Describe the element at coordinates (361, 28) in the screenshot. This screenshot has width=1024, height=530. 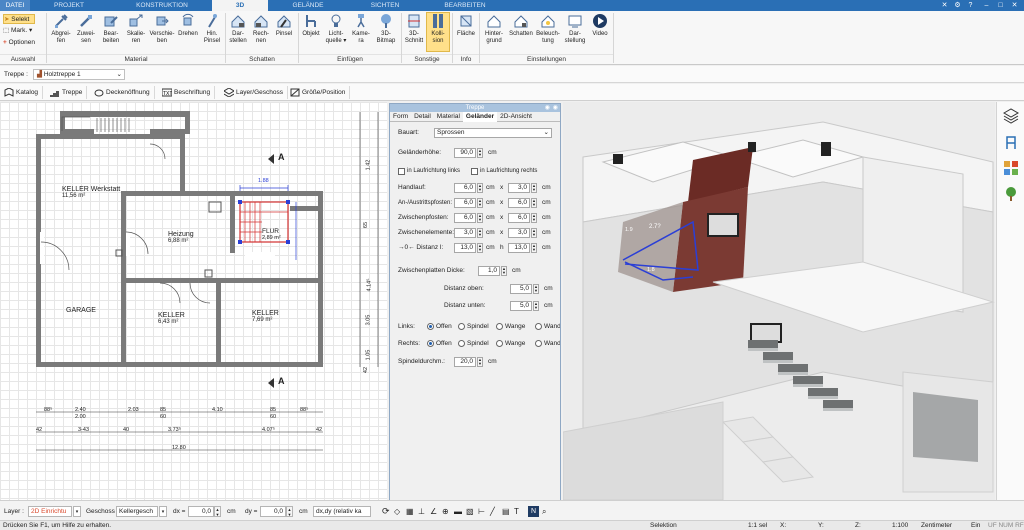
I see `kamera-button: Kame-ra` at that location.